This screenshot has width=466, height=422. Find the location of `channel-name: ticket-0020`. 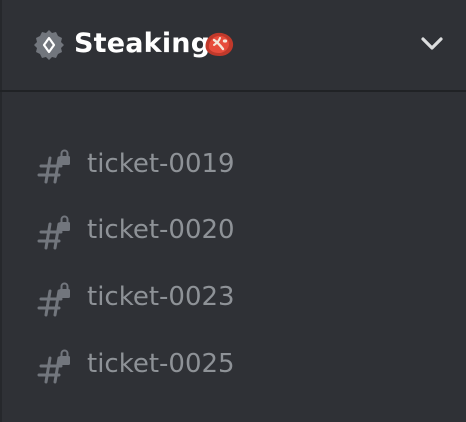

channel-name: ticket-0020 is located at coordinates (161, 230).